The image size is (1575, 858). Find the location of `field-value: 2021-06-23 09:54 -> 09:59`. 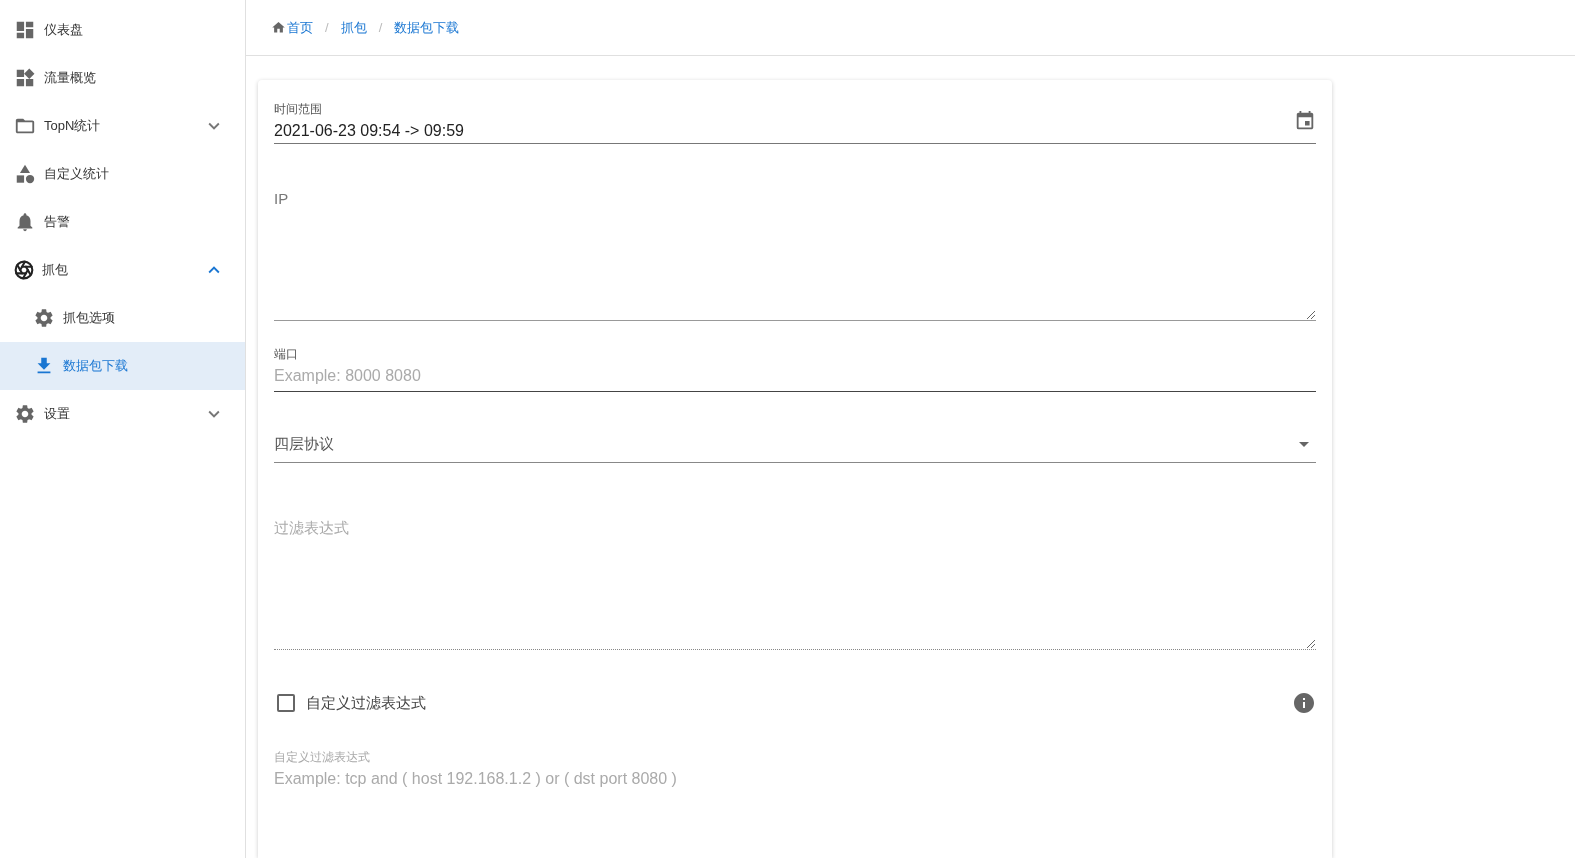

field-value: 2021-06-23 09:54 -> 09:59 is located at coordinates (369, 131).